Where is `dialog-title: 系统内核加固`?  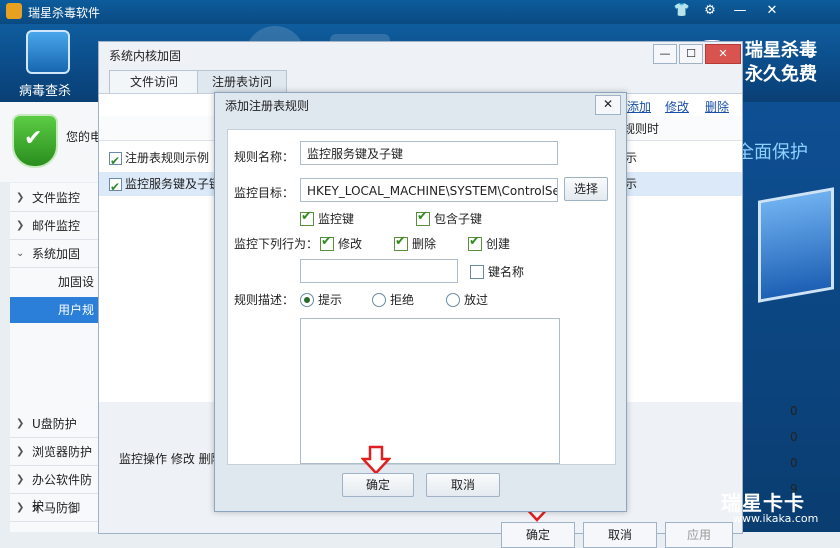
dialog-title: 系统内核加固 is located at coordinates (145, 56).